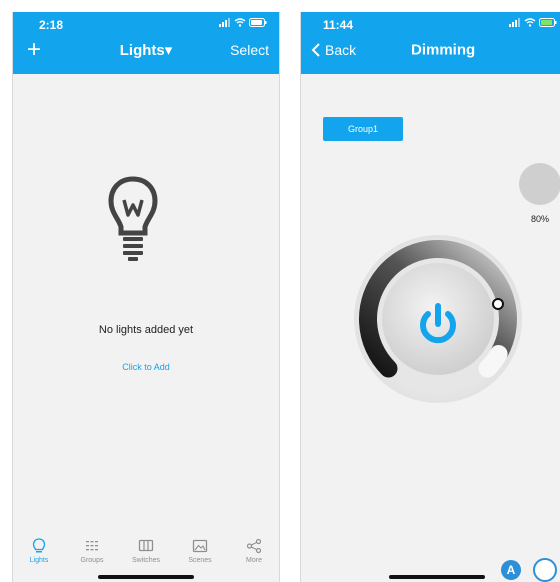 The height and width of the screenshot is (582, 560). What do you see at coordinates (254, 560) in the screenshot?
I see `tab-more-label: More` at bounding box center [254, 560].